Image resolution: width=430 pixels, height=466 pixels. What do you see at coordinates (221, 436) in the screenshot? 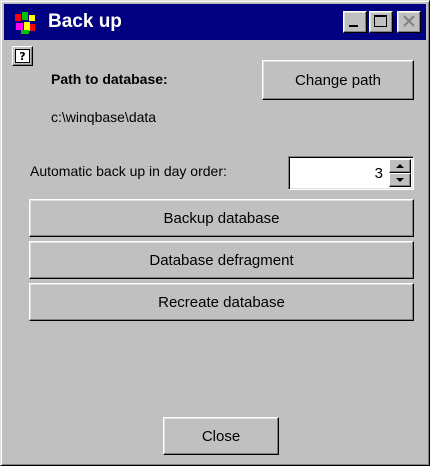
I see `close-button: Close` at bounding box center [221, 436].